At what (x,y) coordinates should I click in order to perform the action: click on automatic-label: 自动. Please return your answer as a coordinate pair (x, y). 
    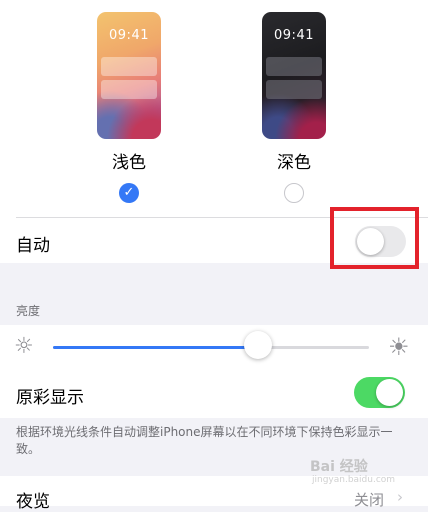
    Looking at the image, I should click on (33, 246).